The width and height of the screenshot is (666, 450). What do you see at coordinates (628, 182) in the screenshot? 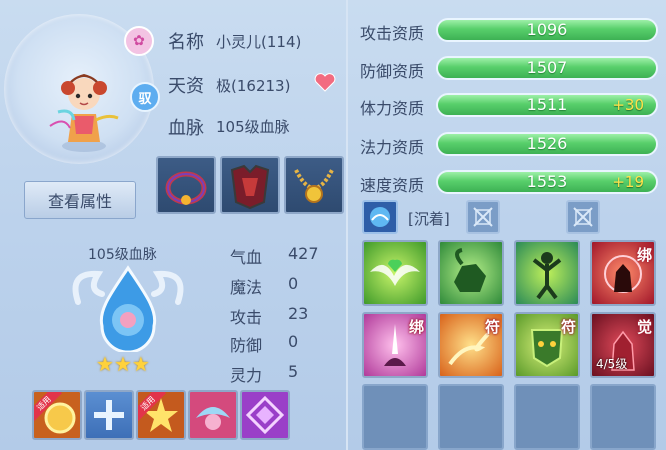
I see `aptitude-speed-bonus: +19` at bounding box center [628, 182].